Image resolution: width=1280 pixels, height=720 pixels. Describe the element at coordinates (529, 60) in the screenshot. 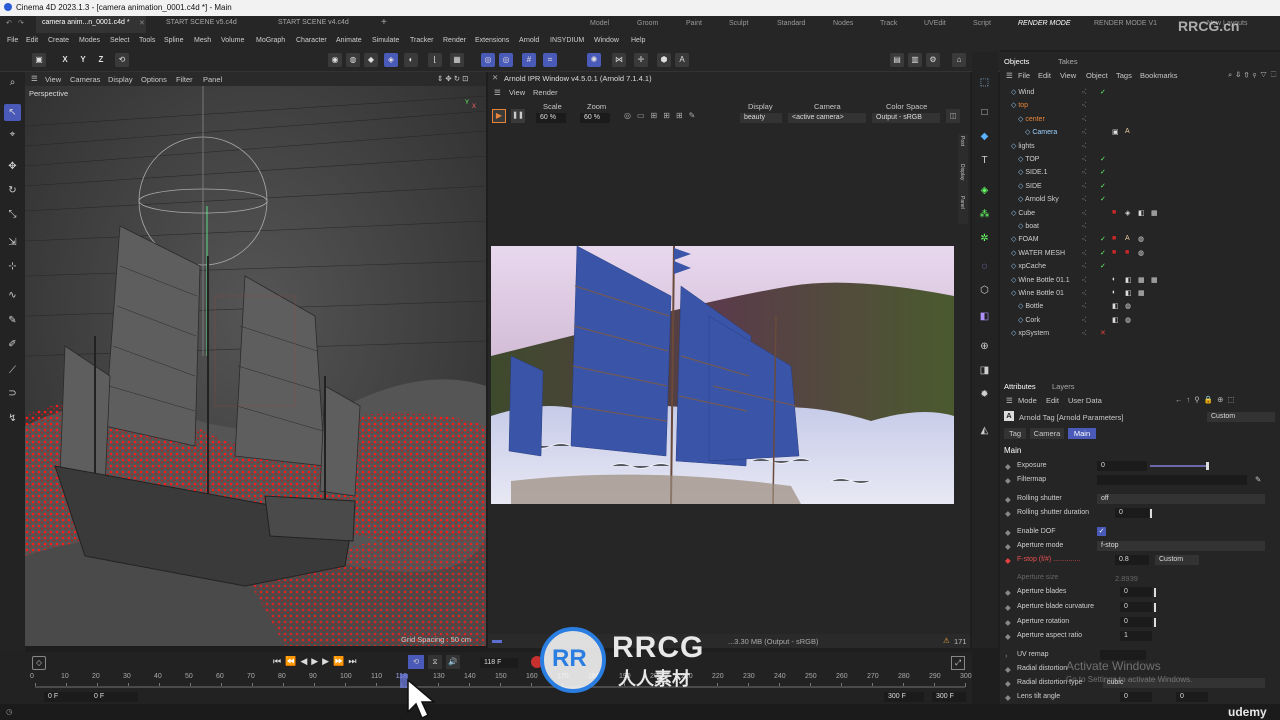

I see `grid-snap-icon: #` at that location.